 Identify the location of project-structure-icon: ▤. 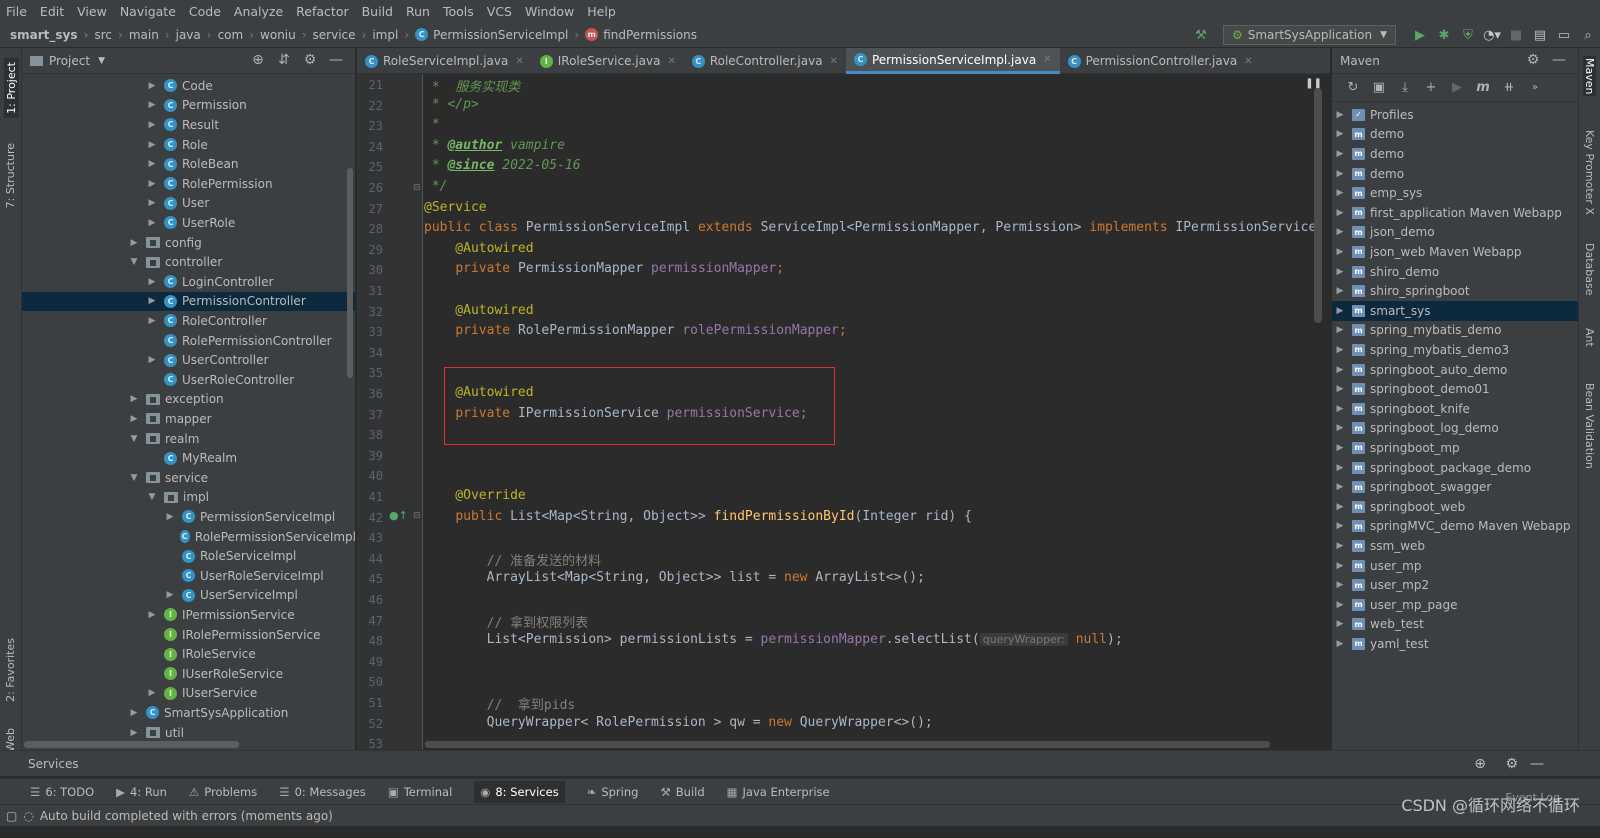
(1540, 35).